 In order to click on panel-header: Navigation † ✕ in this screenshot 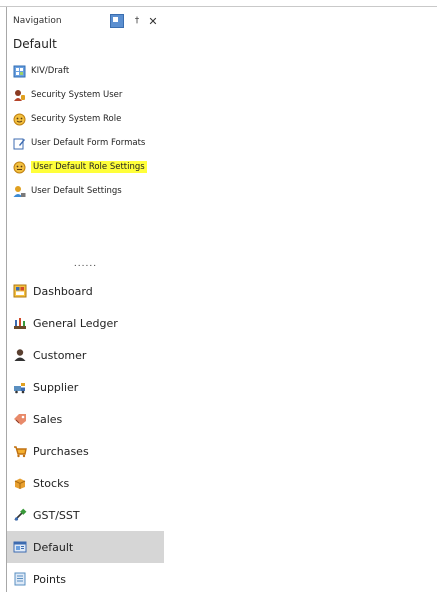, I will do `click(85, 21)`.